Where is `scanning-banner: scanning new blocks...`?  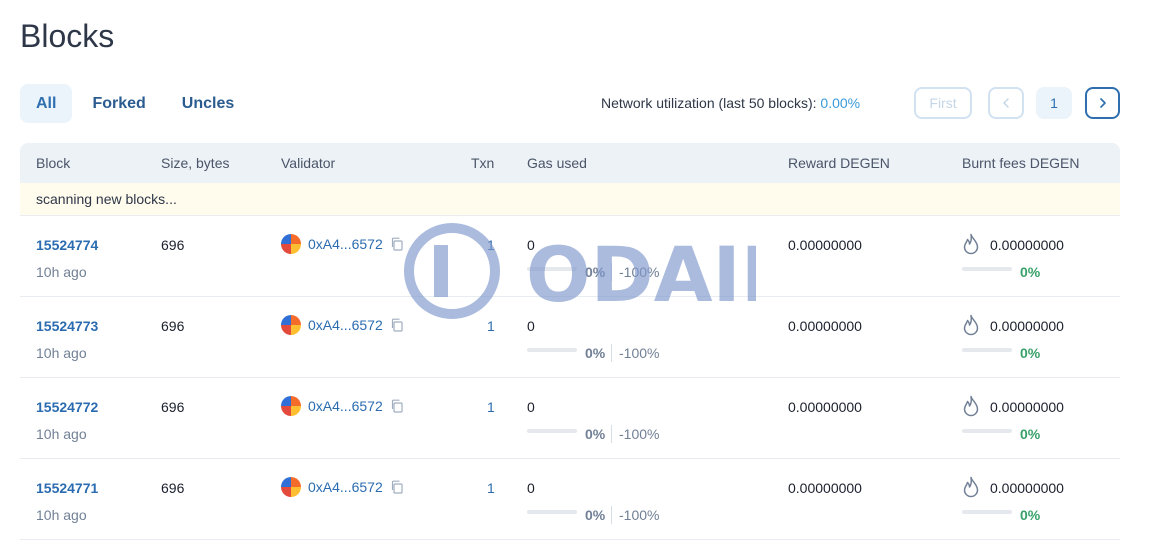
scanning-banner: scanning new blocks... is located at coordinates (570, 199).